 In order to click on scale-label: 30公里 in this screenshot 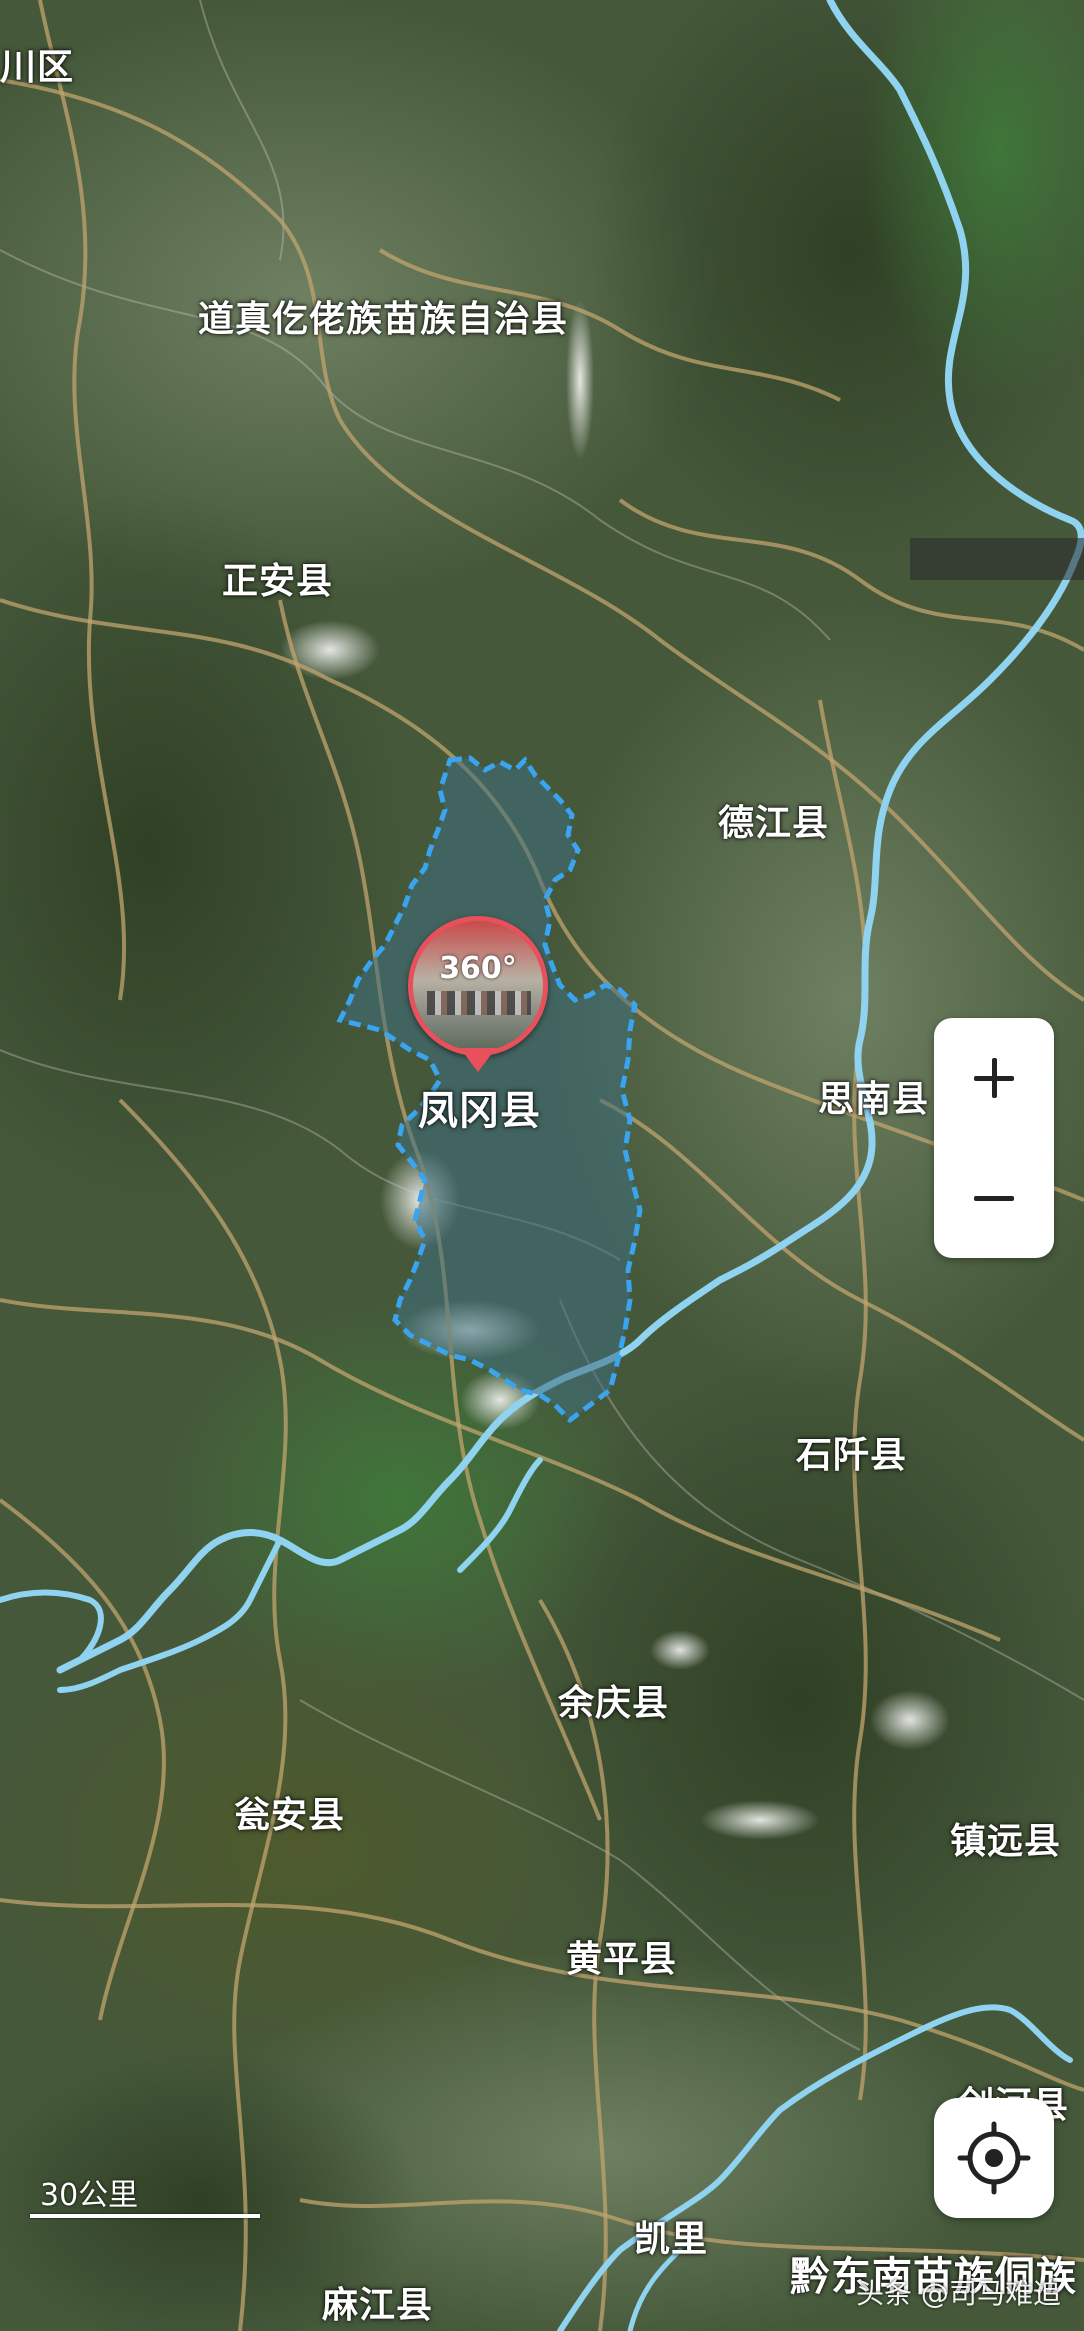, I will do `click(89, 2195)`.